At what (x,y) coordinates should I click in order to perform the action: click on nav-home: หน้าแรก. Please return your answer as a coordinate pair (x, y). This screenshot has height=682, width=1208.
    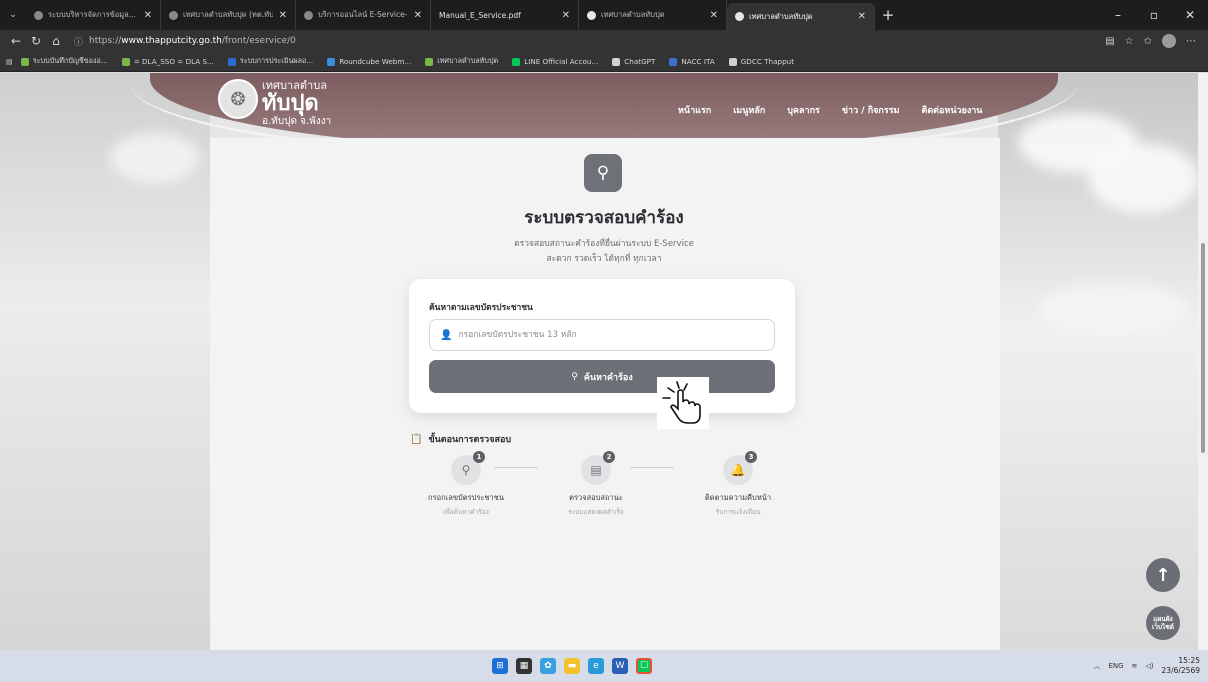
    Looking at the image, I should click on (694, 110).